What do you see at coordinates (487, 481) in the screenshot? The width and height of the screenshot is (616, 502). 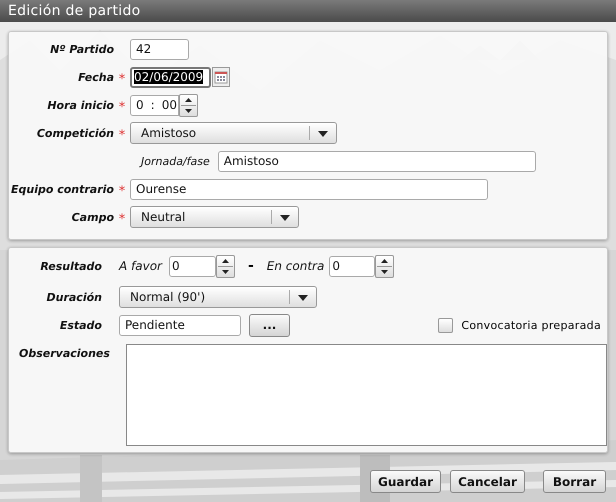 I see `action-button: Cancelar` at bounding box center [487, 481].